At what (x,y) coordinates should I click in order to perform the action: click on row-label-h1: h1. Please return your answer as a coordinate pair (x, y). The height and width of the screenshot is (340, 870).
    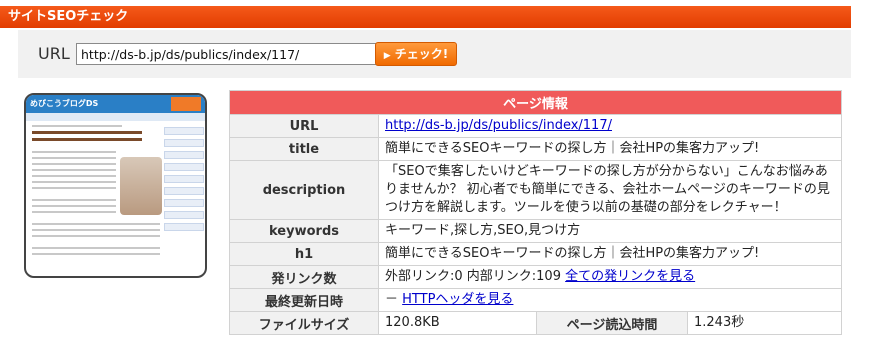
    Looking at the image, I should click on (304, 254).